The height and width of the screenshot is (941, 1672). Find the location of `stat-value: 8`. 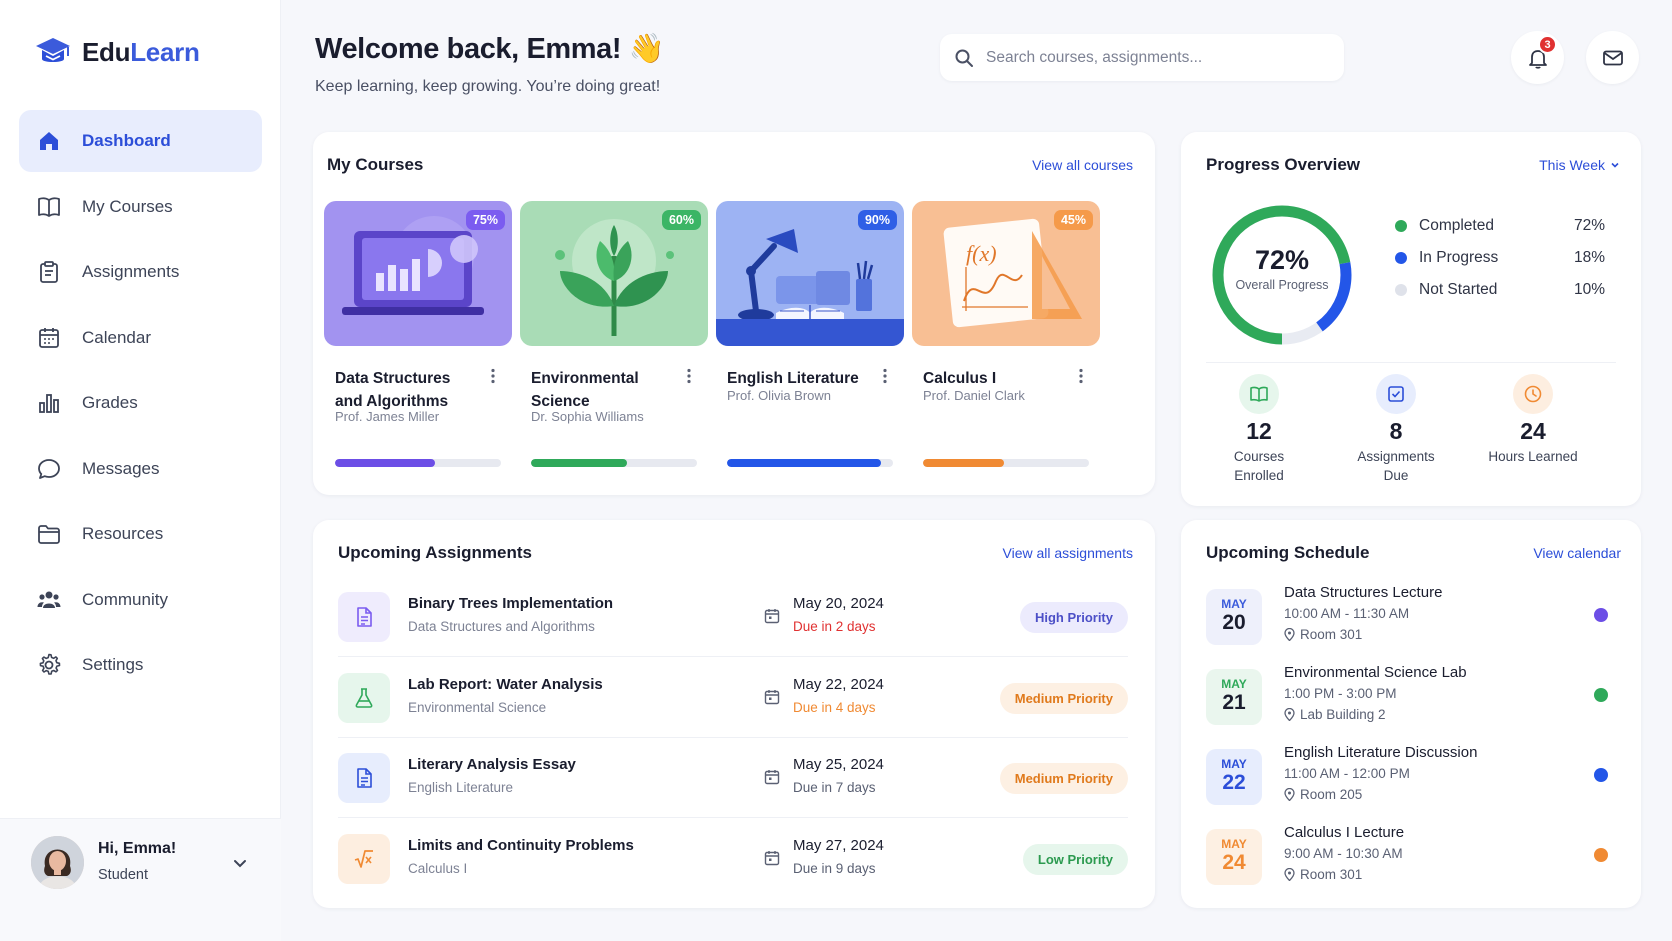

stat-value: 8 is located at coordinates (1396, 431).